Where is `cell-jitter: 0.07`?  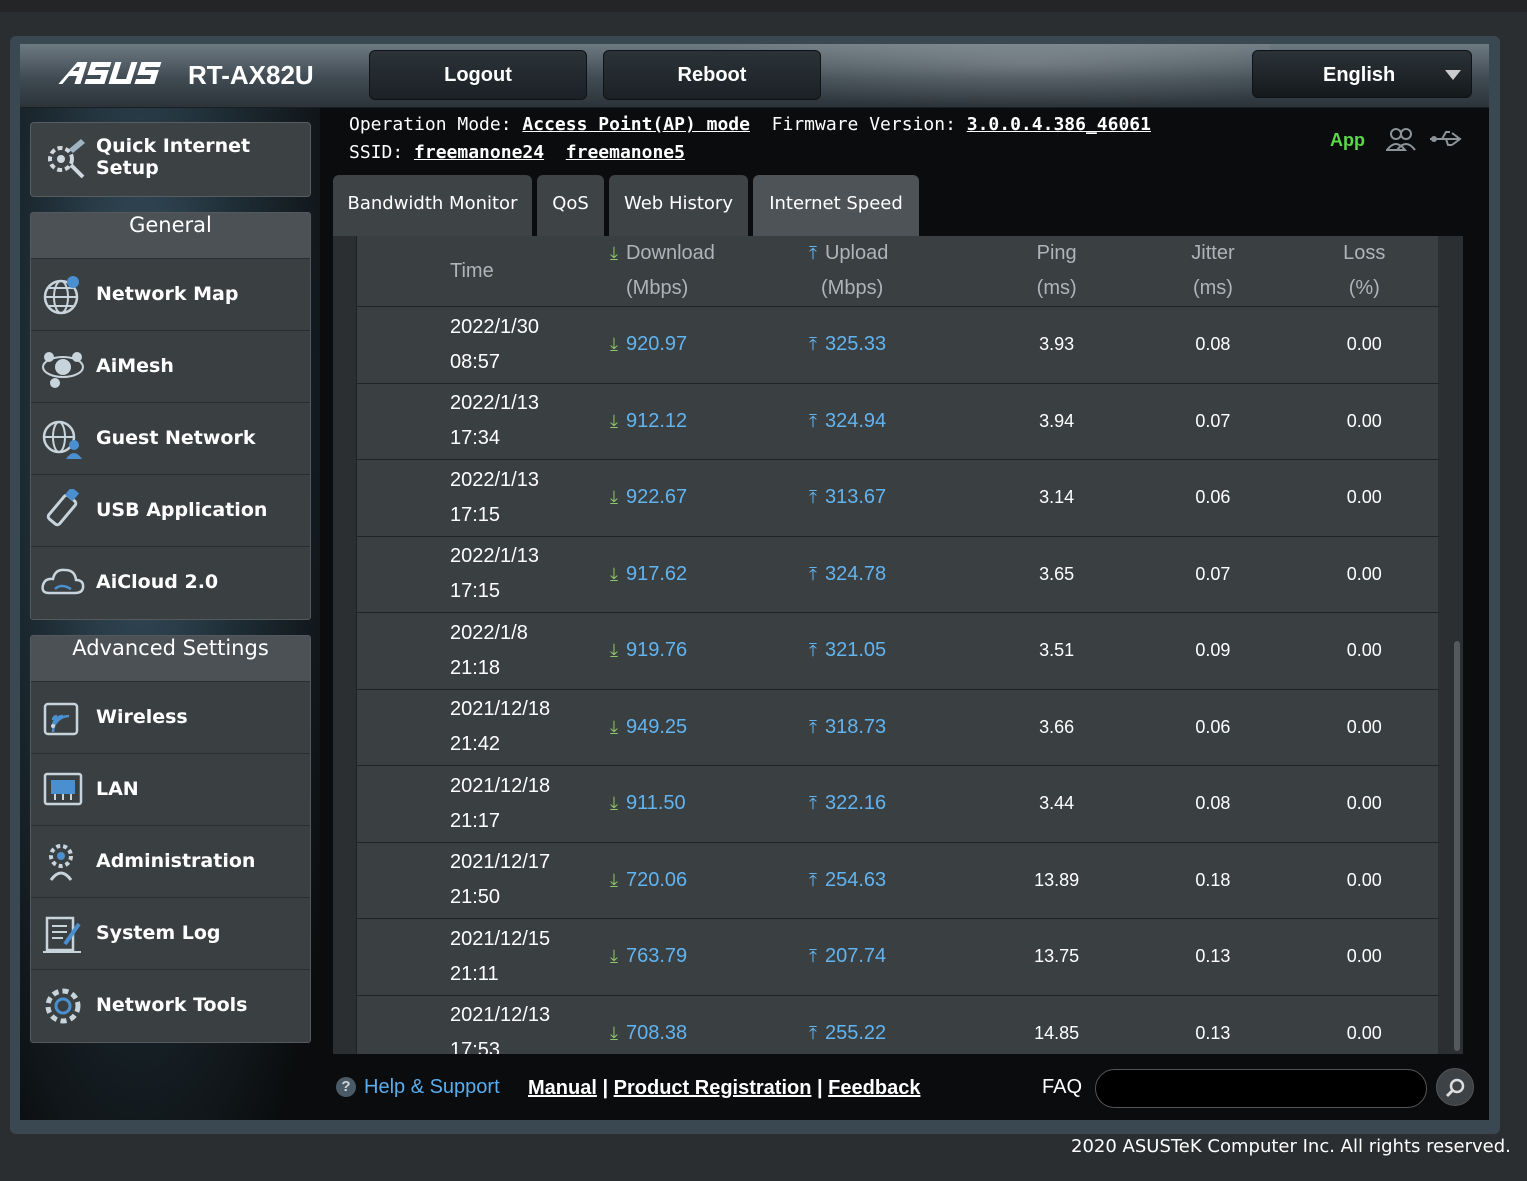
cell-jitter: 0.07 is located at coordinates (1213, 574).